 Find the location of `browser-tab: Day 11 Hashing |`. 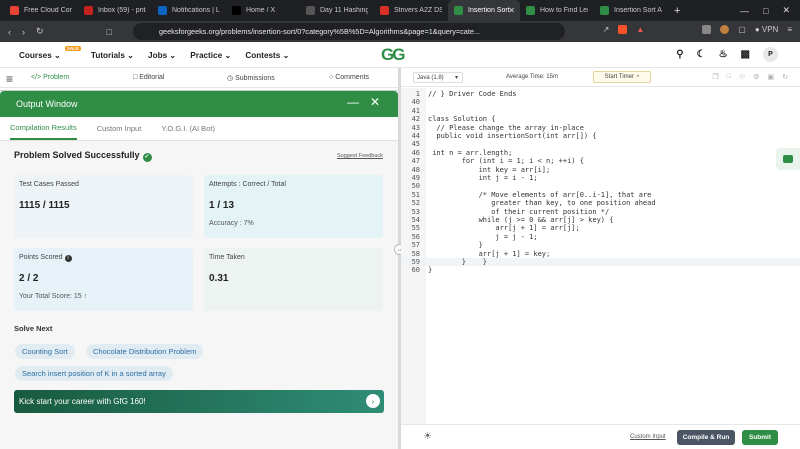

browser-tab: Day 11 Hashing | is located at coordinates (337, 10).